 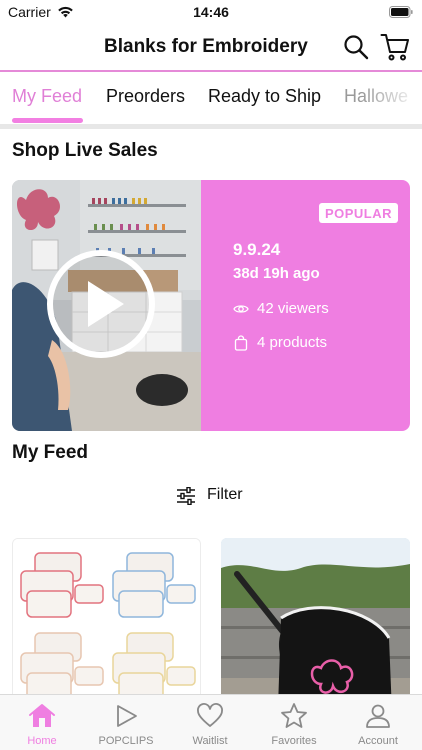 What do you see at coordinates (294, 715) in the screenshot?
I see `star-icon` at bounding box center [294, 715].